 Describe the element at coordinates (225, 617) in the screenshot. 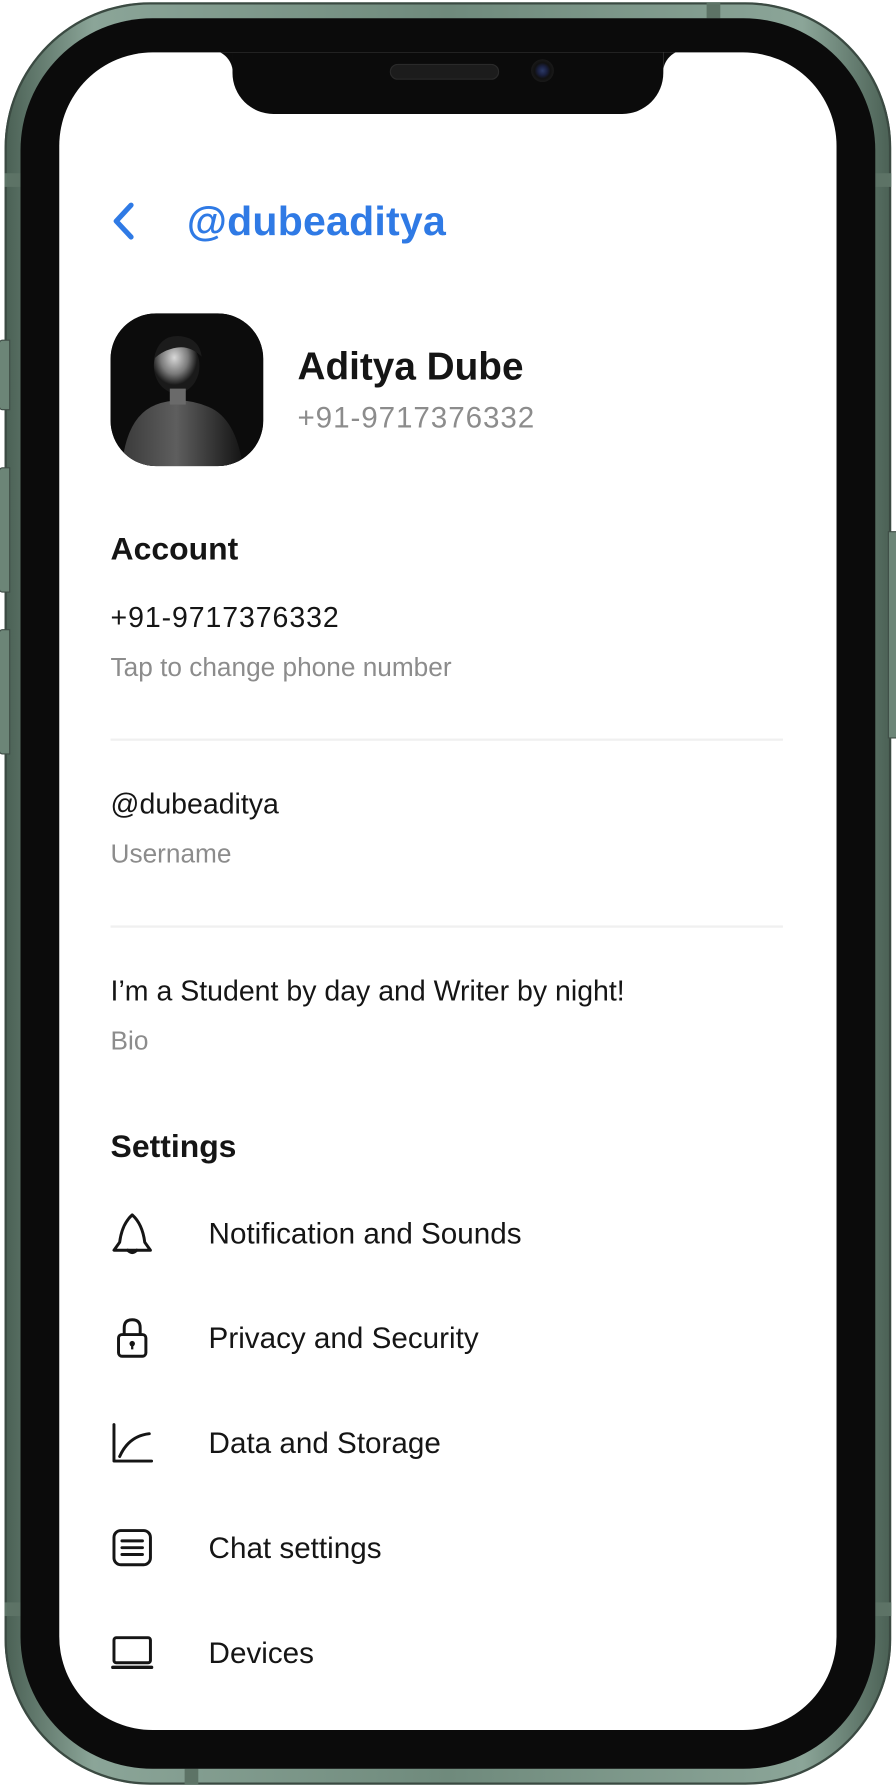

I see `phone-number-value: +91-9717376332` at that location.